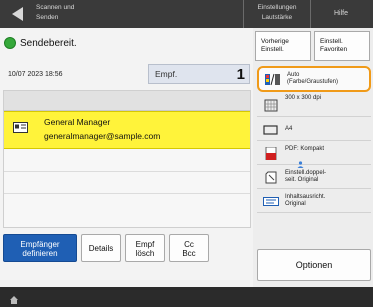 The image size is (373, 307). I want to click on delete-recipient-line2: lösch, so click(145, 253).